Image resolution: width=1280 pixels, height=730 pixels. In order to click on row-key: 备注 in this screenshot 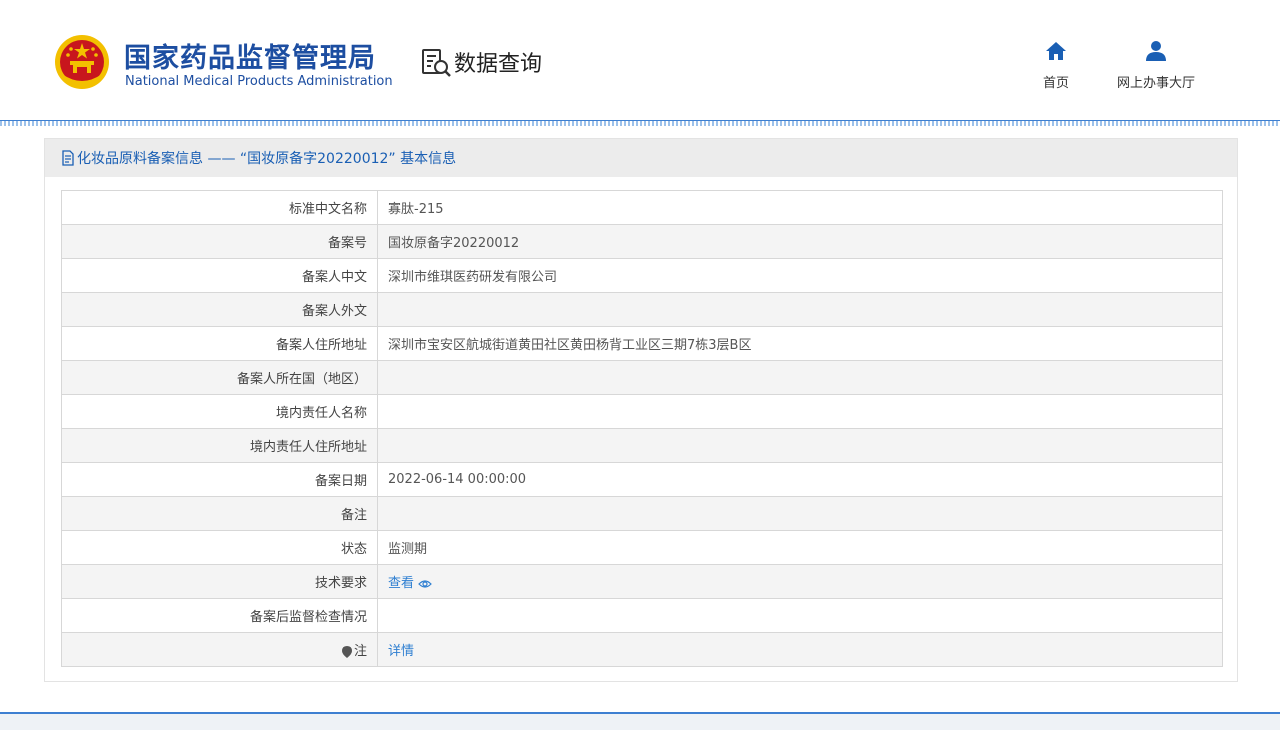, I will do `click(219, 513)`.